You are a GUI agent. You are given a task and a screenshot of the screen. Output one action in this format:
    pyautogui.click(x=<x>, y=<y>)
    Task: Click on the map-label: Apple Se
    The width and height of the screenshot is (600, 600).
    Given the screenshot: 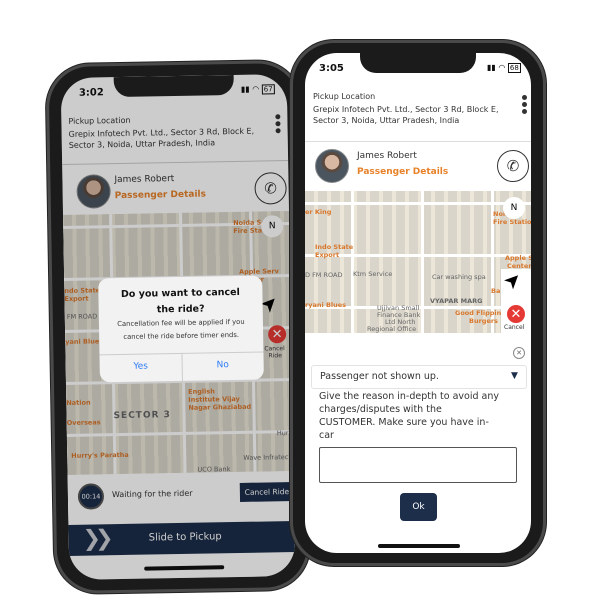 What is the action you would take?
    pyautogui.click(x=518, y=258)
    